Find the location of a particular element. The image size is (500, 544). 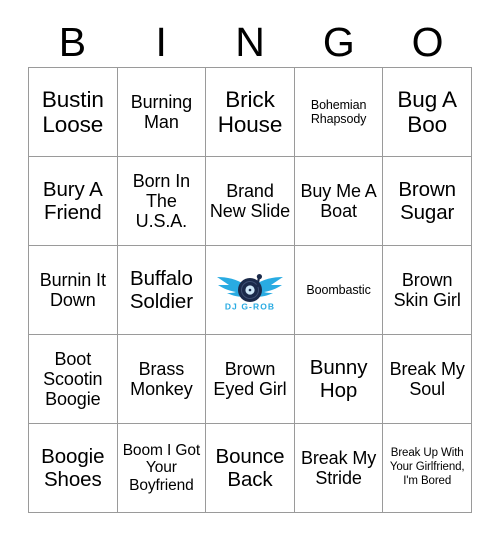

bingo-cell: Burnin It Down is located at coordinates (73, 290).